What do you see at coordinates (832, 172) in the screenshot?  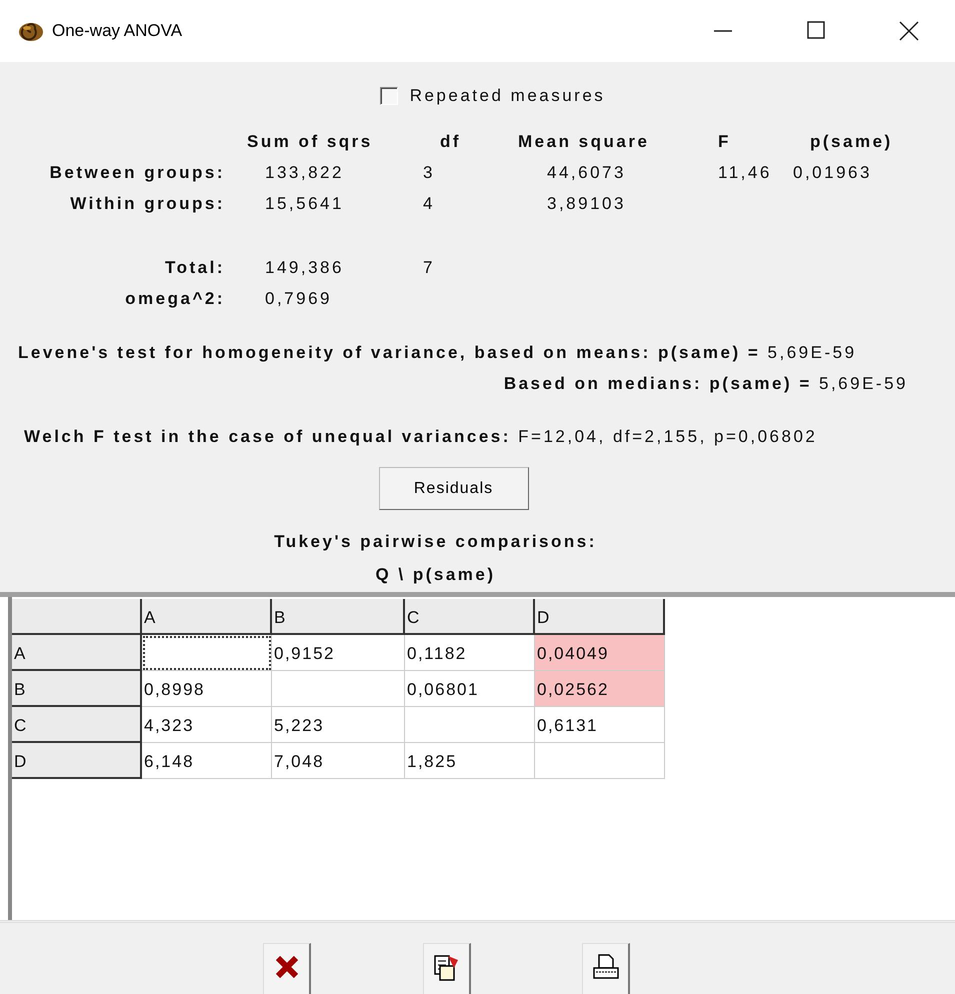 I see `table-value: 0,01963` at bounding box center [832, 172].